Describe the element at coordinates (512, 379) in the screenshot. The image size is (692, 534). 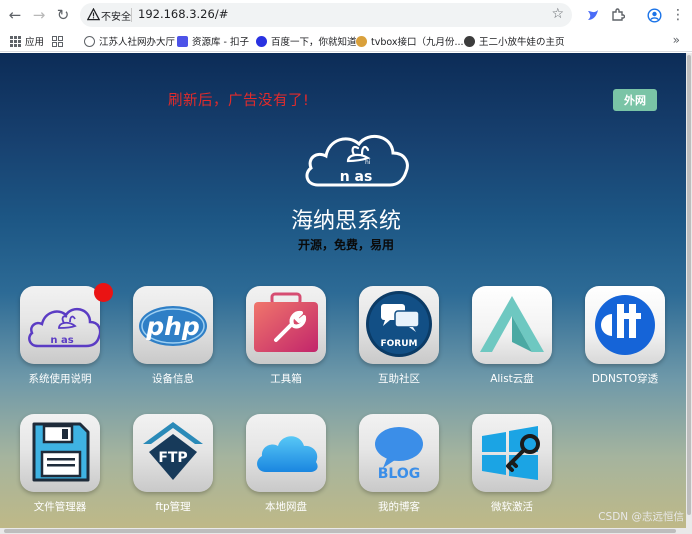
I see `app-label: Alist云盘` at that location.